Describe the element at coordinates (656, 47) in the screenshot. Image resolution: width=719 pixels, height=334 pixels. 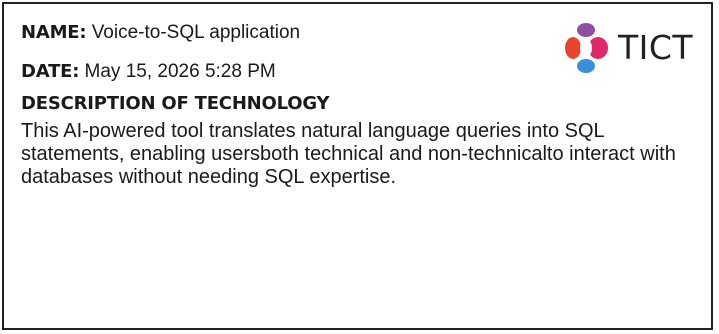
I see `logo-text: TICT` at that location.